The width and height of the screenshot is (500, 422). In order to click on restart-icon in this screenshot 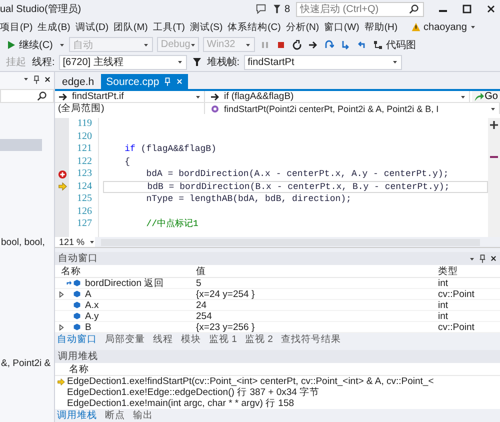, I will do `click(297, 45)`.